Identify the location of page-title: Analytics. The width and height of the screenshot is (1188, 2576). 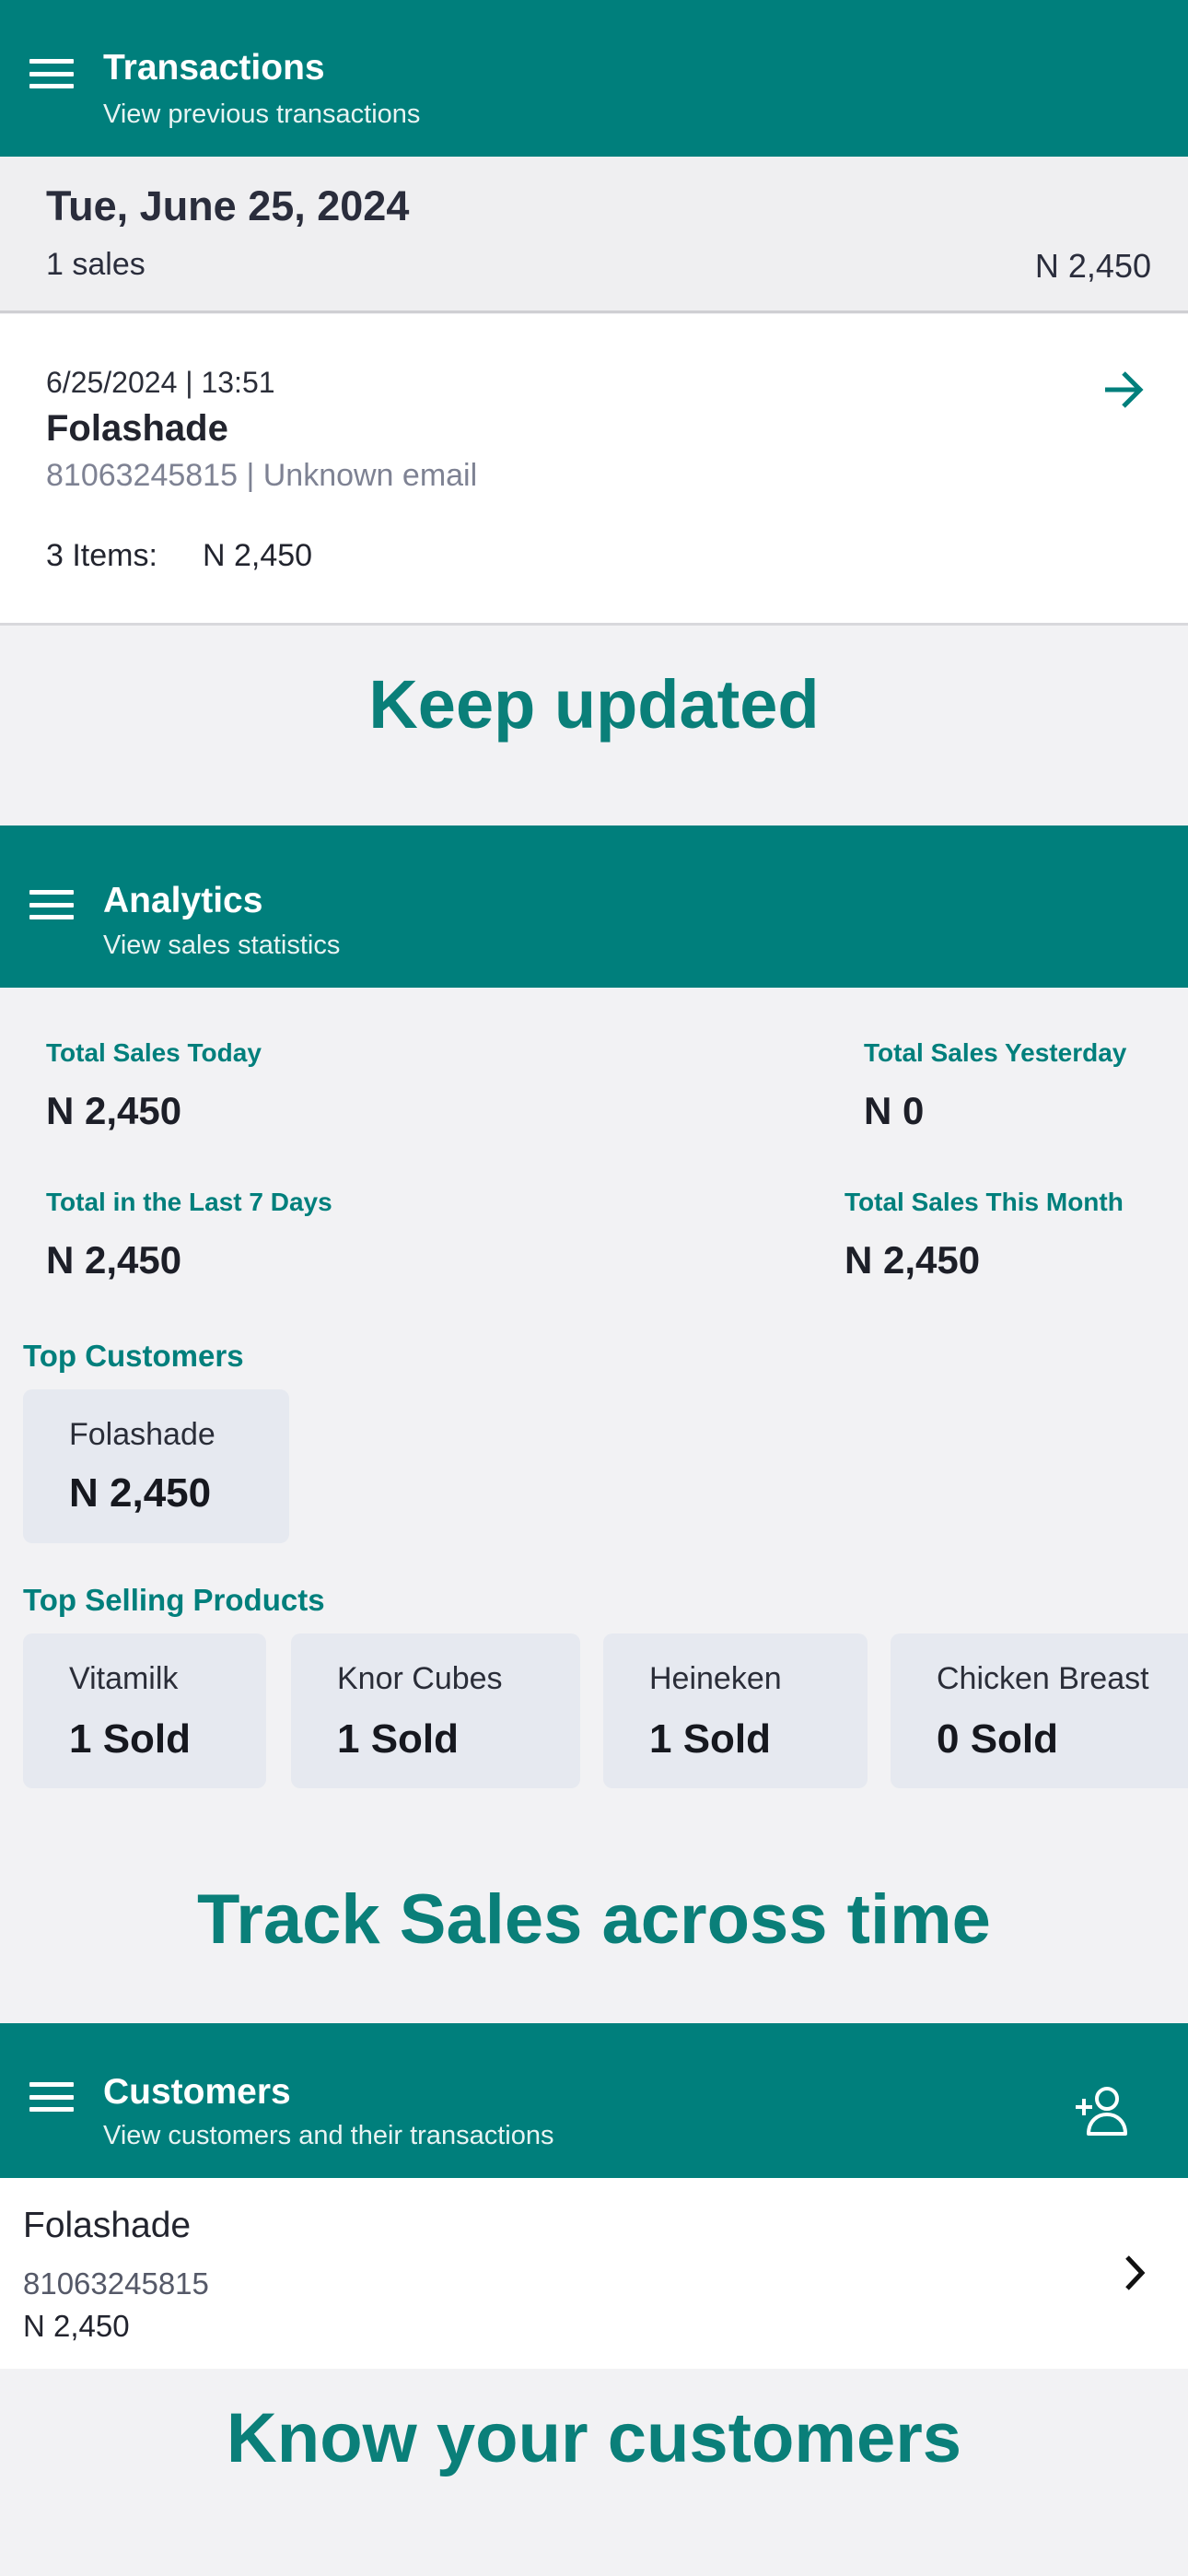
(183, 901).